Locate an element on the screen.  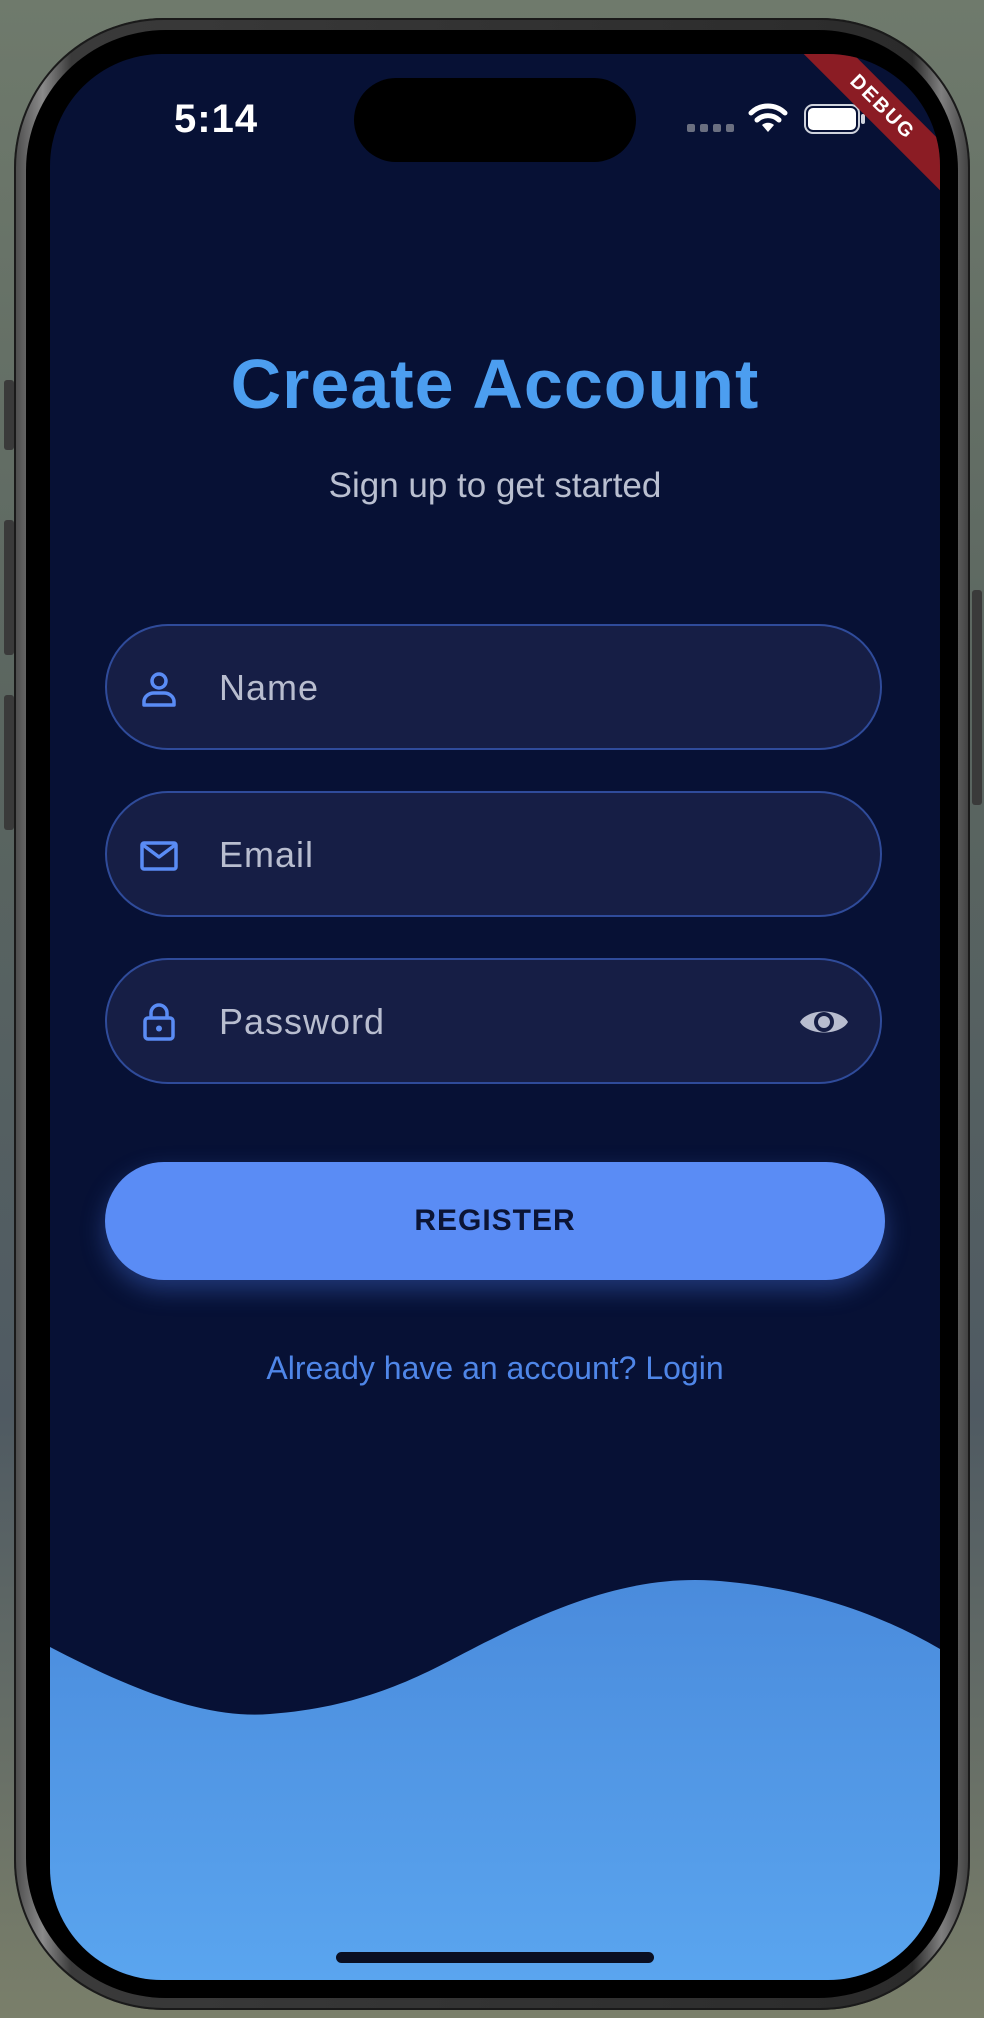
password-field is located at coordinates (493, 1021).